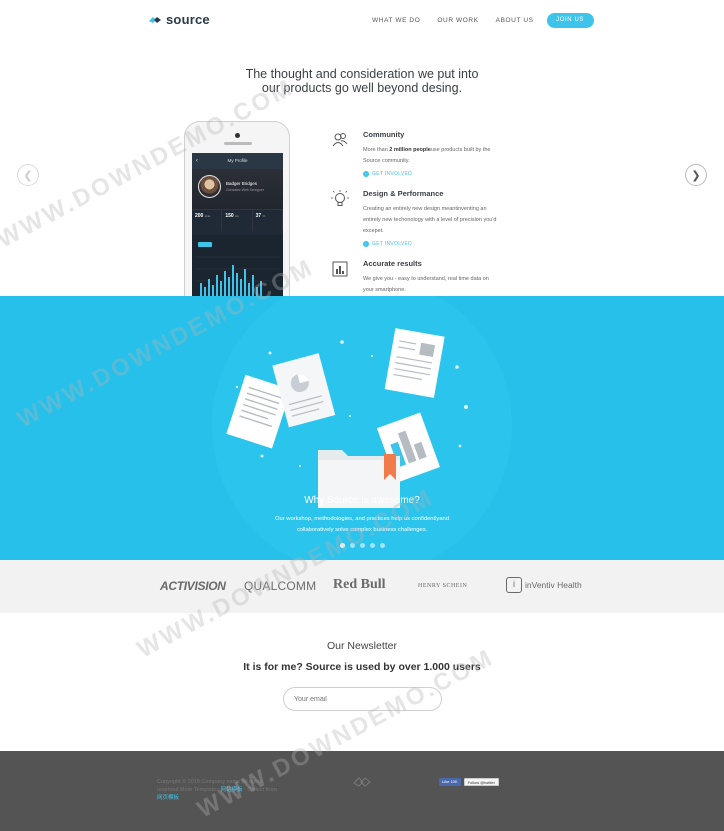 This screenshot has height=831, width=724. I want to click on logo-icon, so click(155, 19).